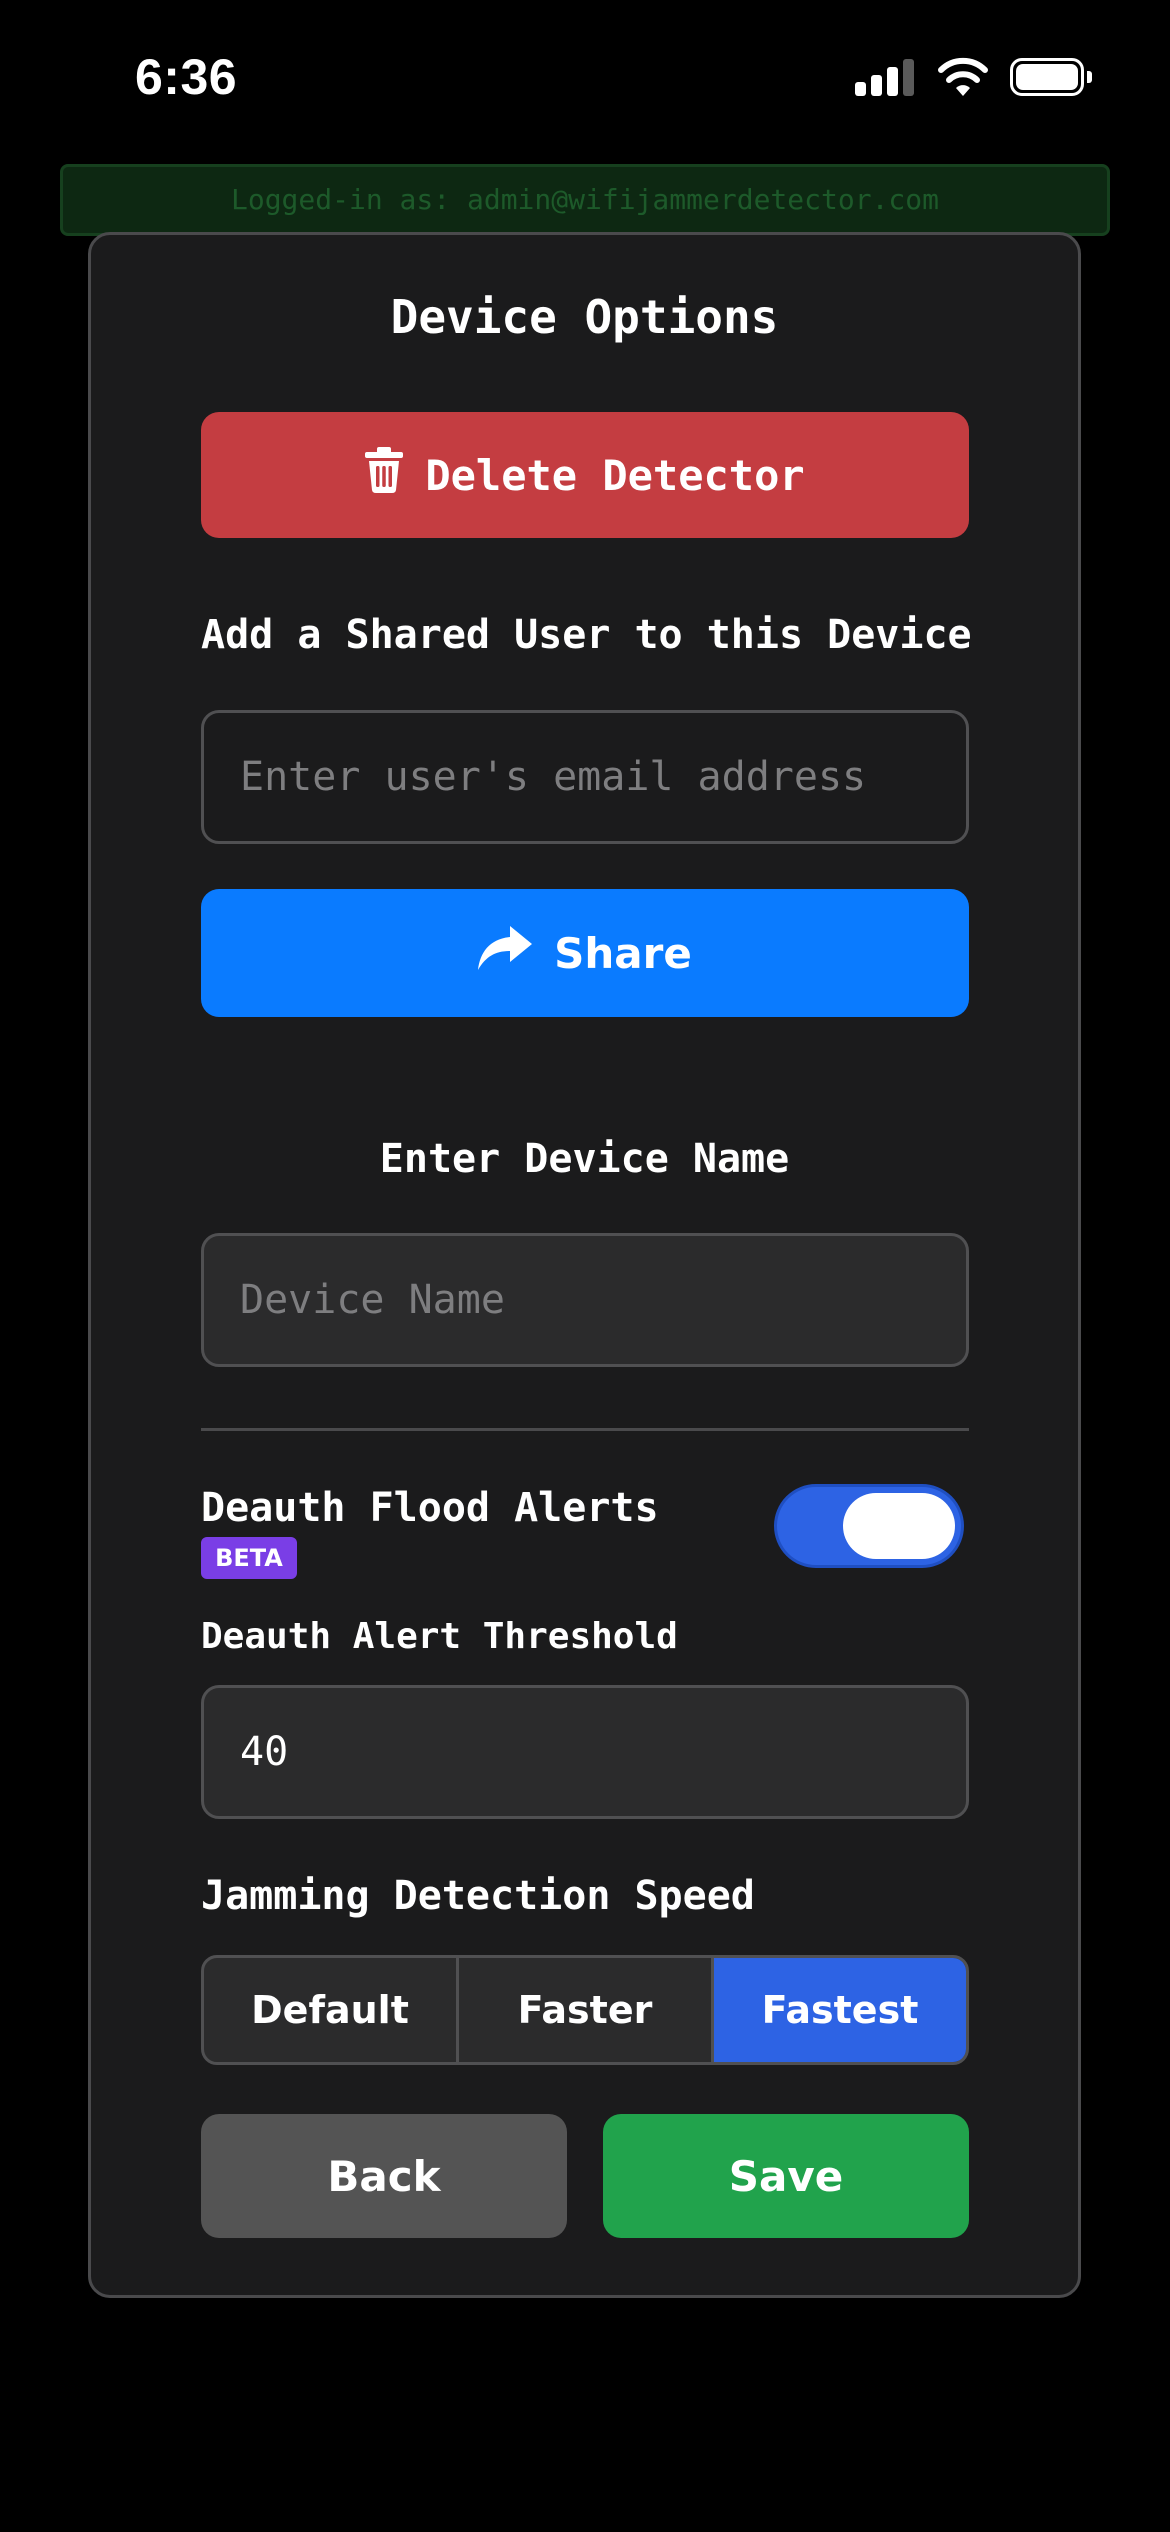 The width and height of the screenshot is (1170, 2532). What do you see at coordinates (584, 317) in the screenshot?
I see `modal-title: Device Options` at bounding box center [584, 317].